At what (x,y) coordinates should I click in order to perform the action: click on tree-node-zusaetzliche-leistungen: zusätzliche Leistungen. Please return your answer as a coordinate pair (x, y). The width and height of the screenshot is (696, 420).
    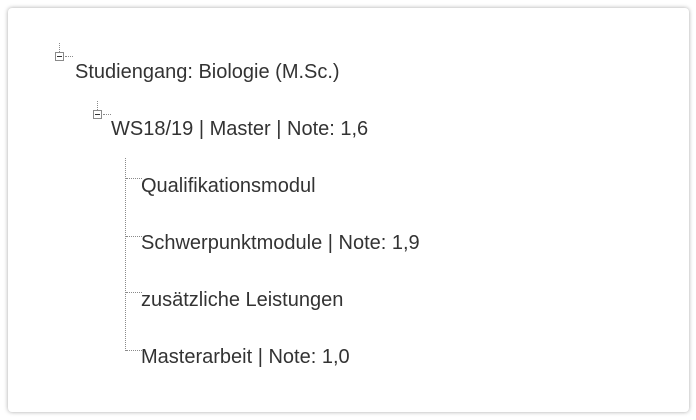
    Looking at the image, I should click on (242, 300).